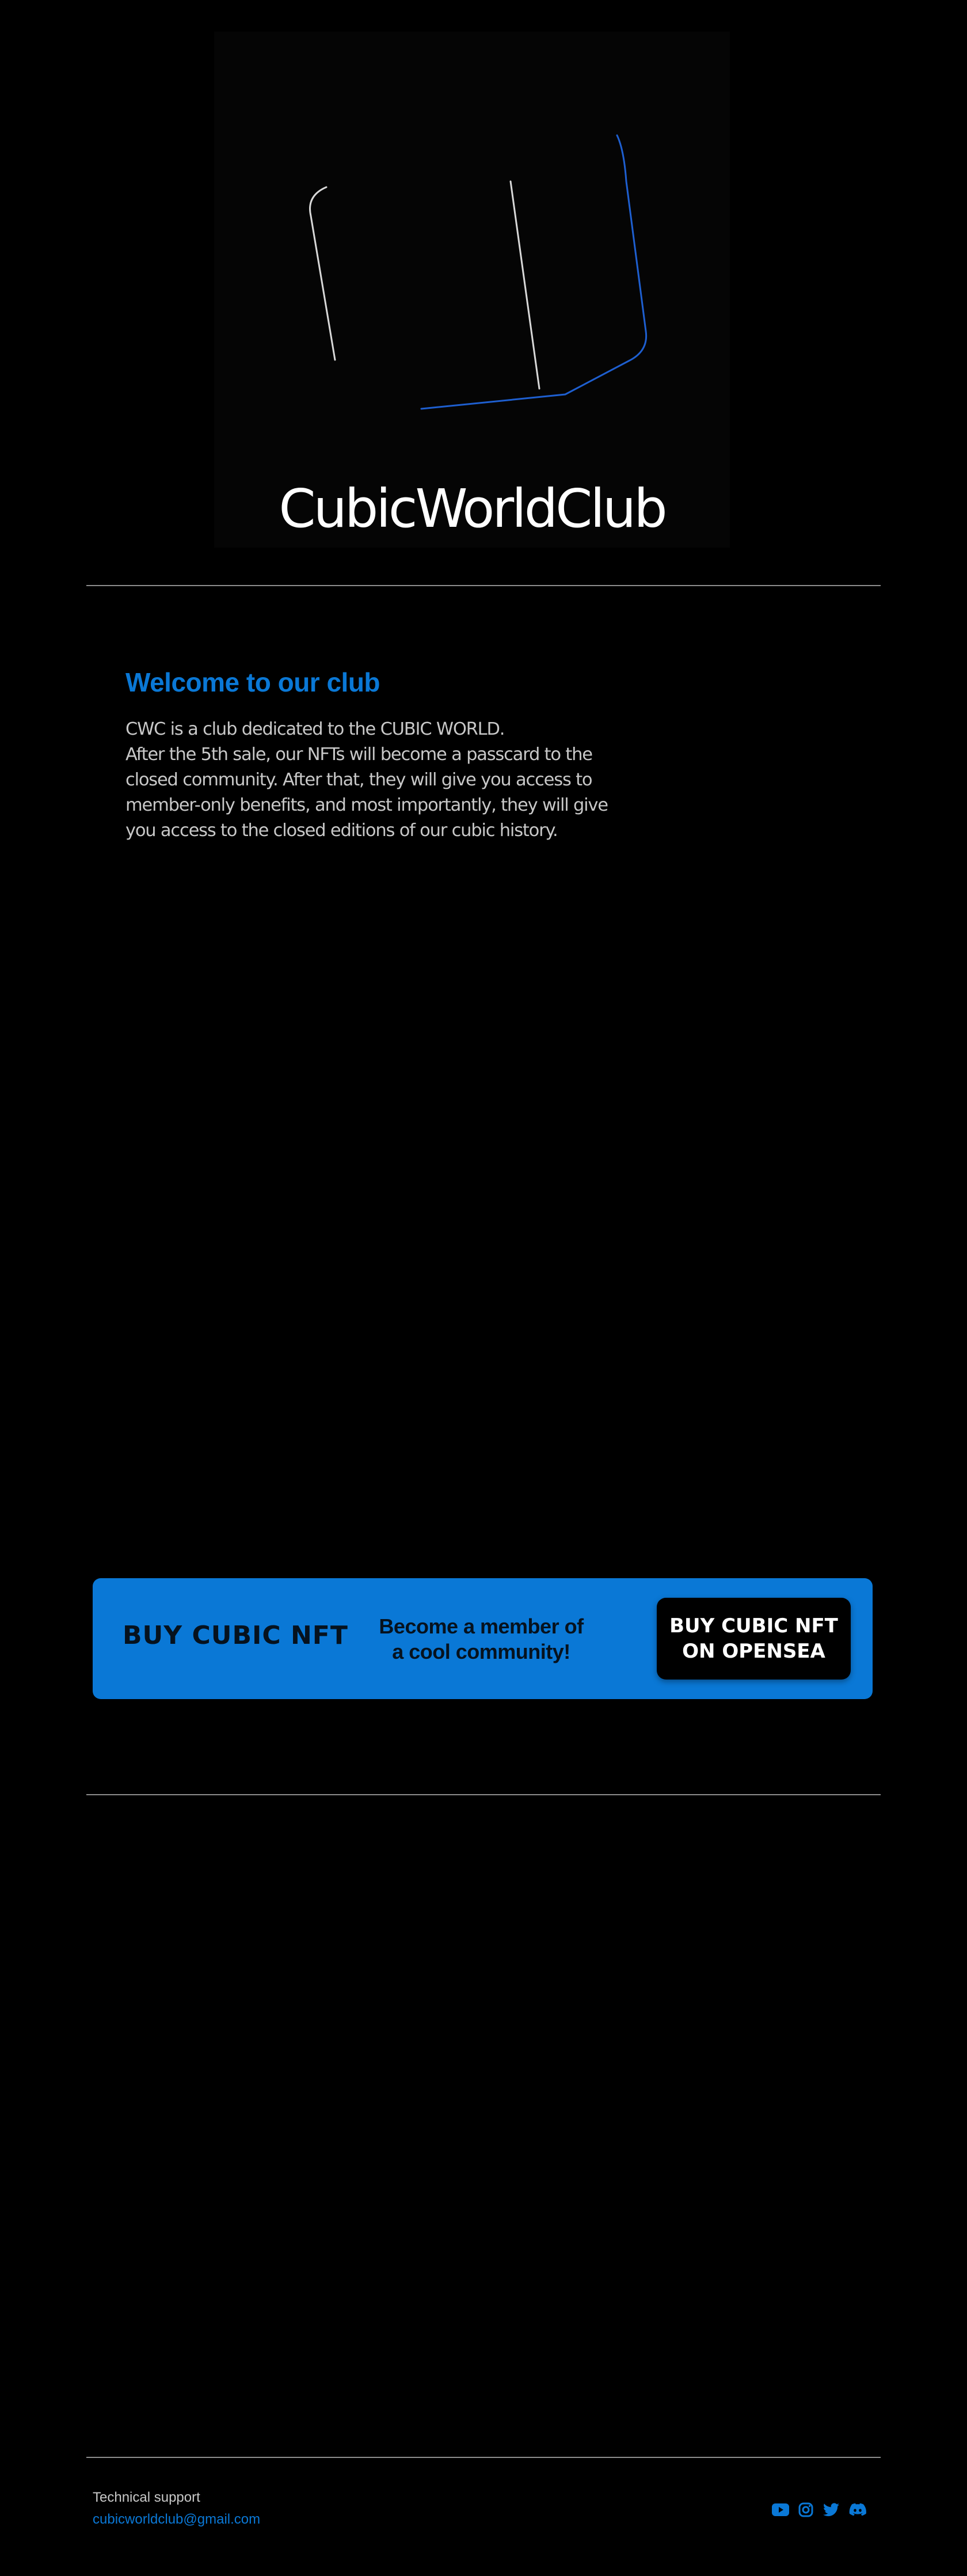 Image resolution: width=967 pixels, height=2576 pixels. I want to click on tagline-line: Become a member of, so click(481, 1626).